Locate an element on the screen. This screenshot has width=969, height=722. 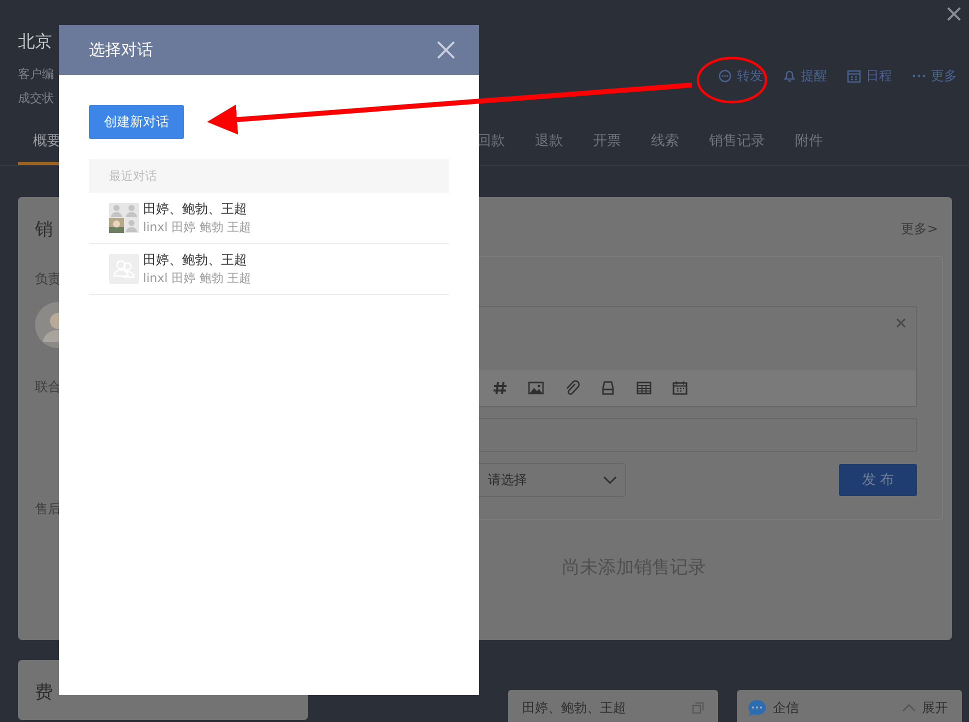
expand-button: 展开 is located at coordinates (925, 708).